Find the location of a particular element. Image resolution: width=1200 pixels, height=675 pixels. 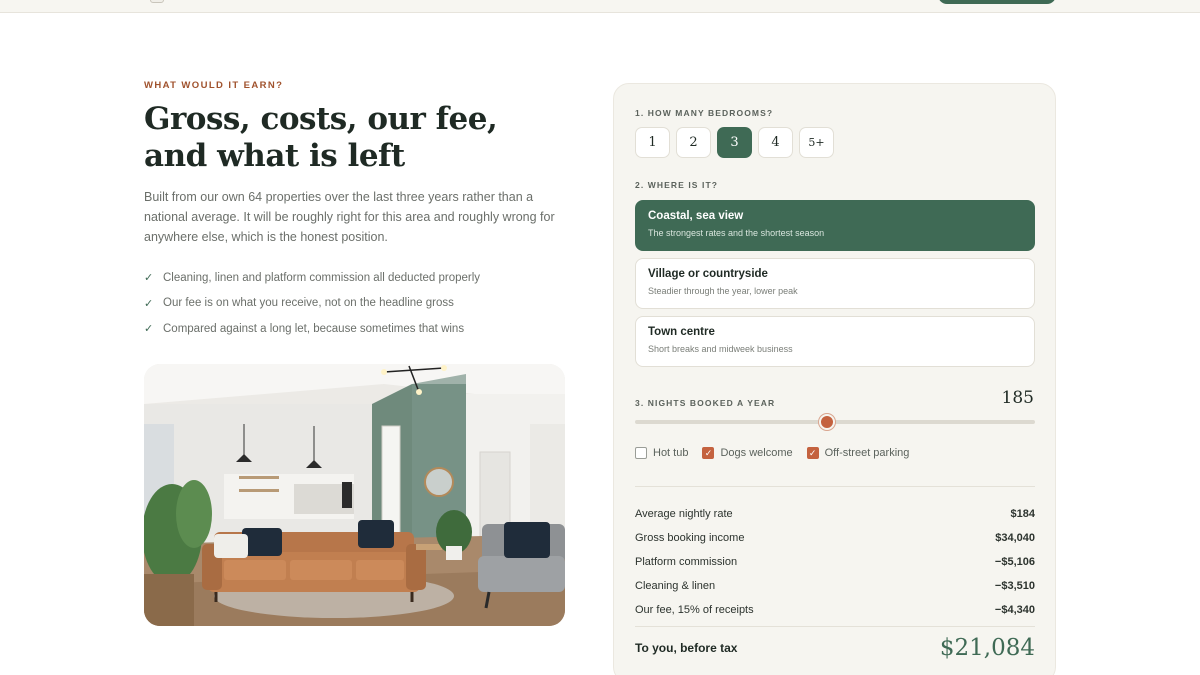

extra-off-street-parking: ✓ Off-street parking is located at coordinates (857, 453).